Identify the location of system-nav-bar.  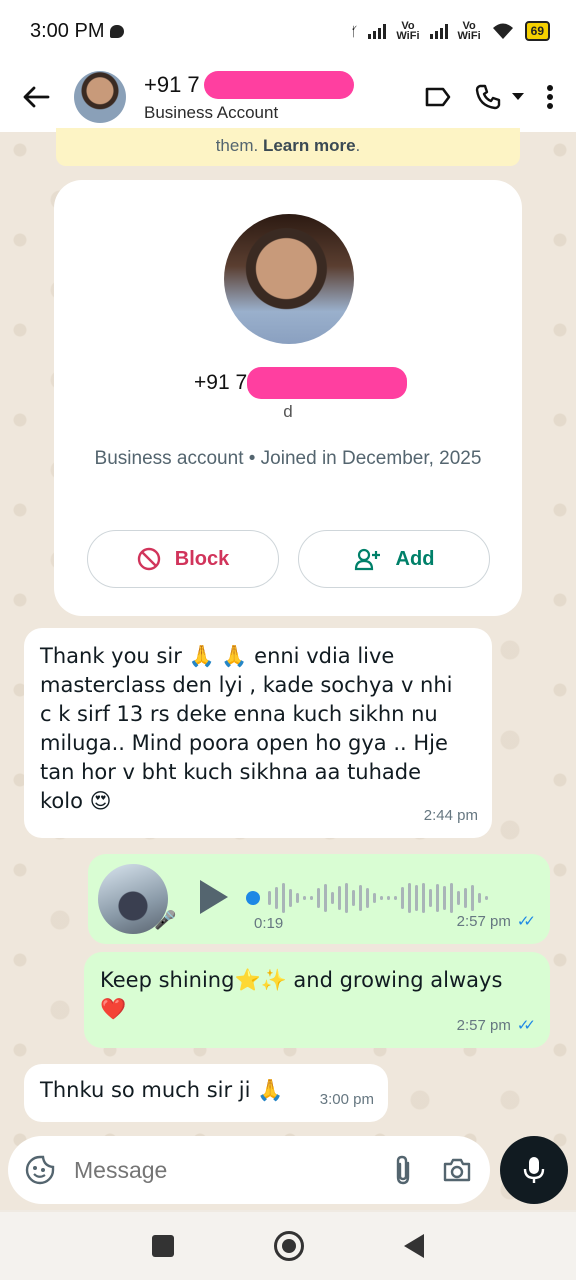
(288, 1246).